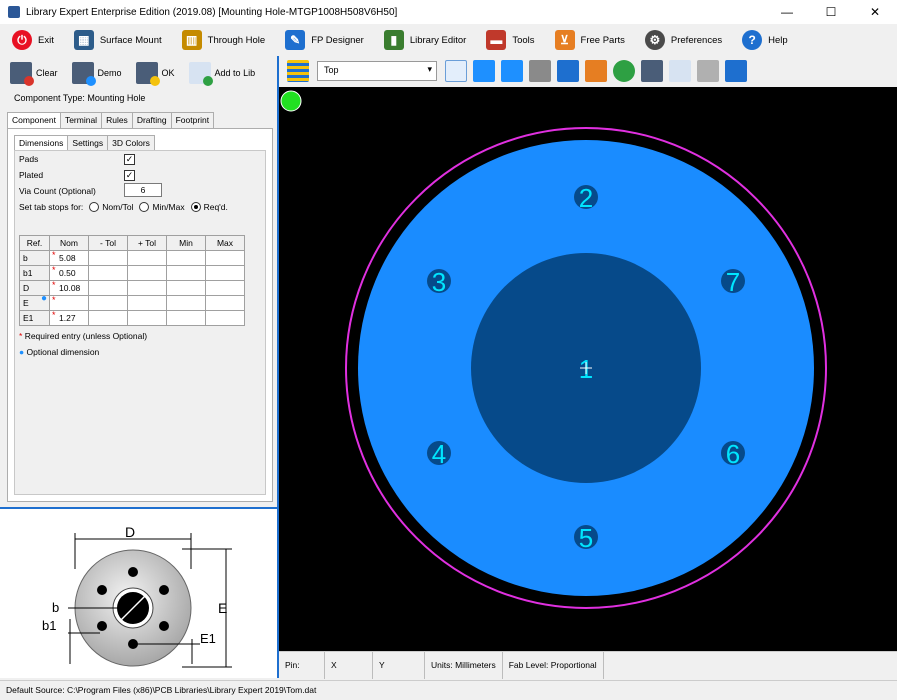  I want to click on print-icon, so click(652, 71).